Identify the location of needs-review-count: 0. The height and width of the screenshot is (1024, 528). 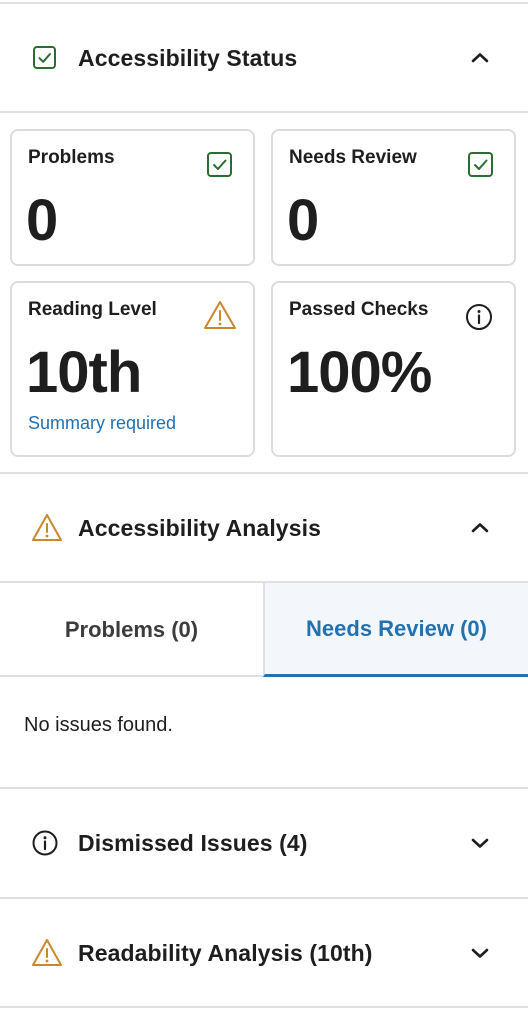
(303, 220).